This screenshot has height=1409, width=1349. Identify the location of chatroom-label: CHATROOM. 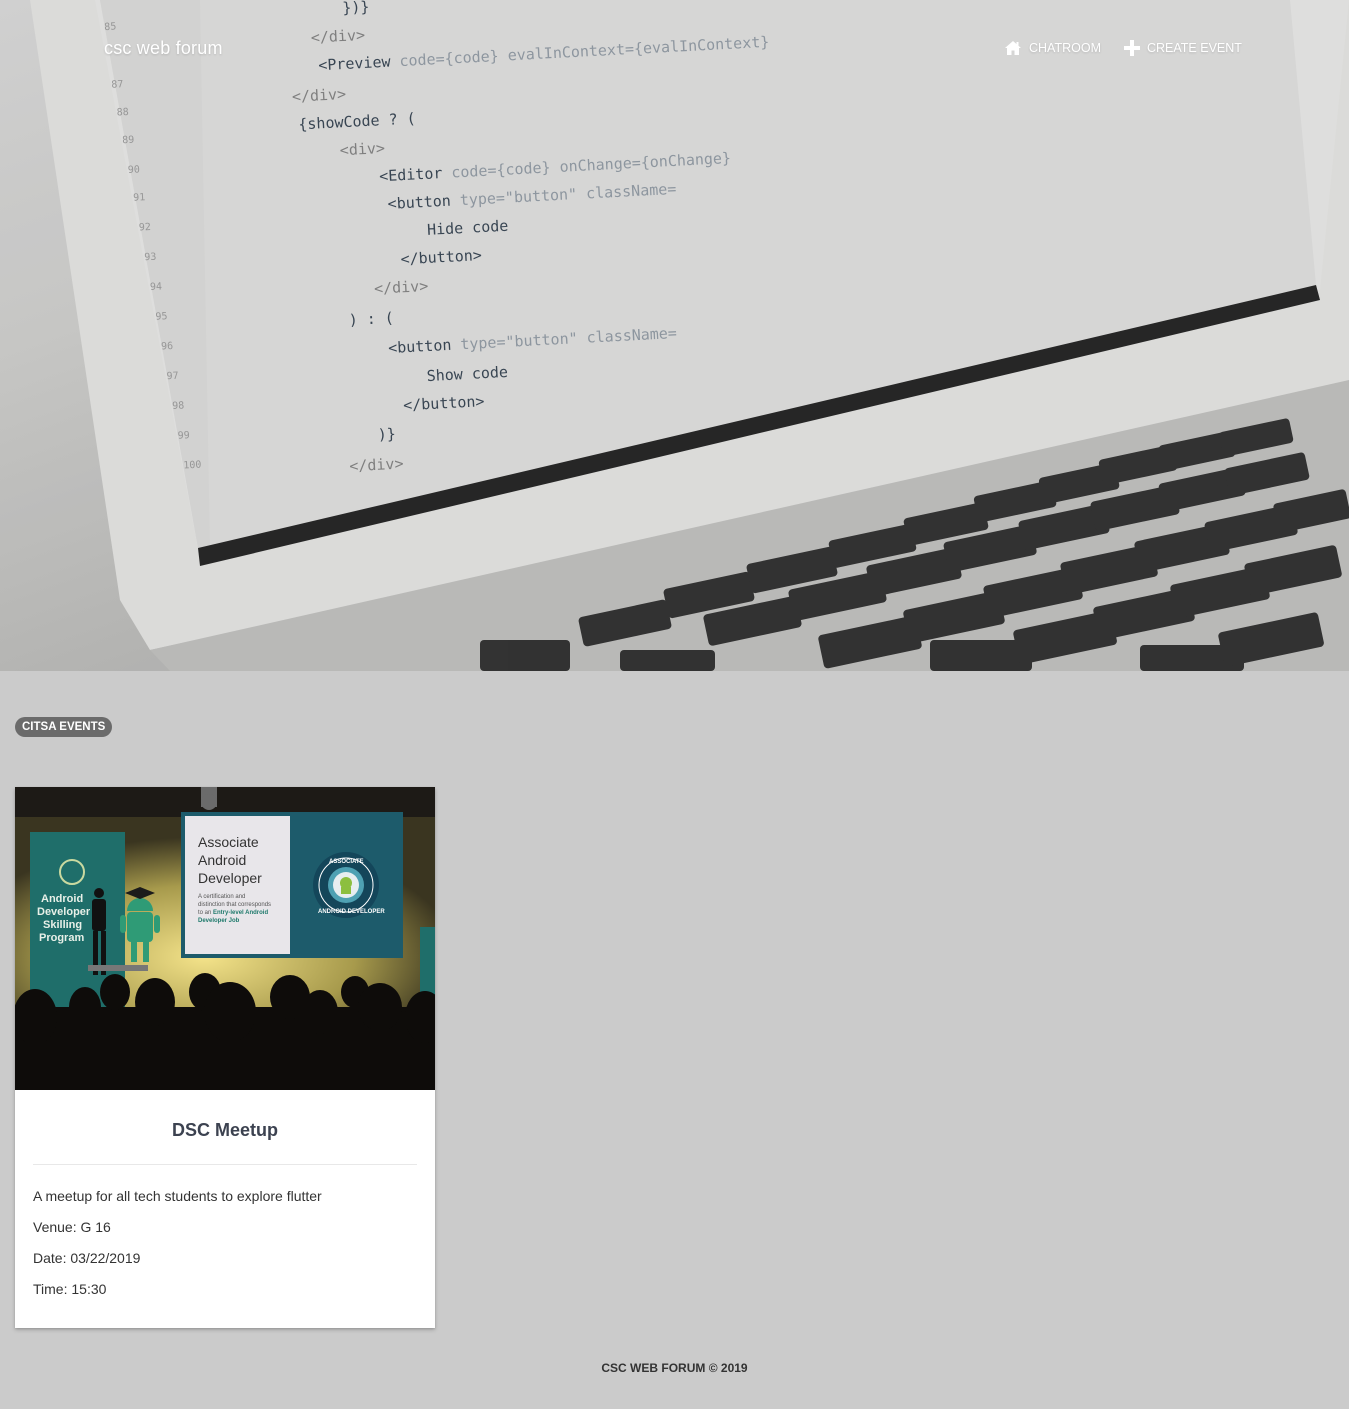
(1065, 48).